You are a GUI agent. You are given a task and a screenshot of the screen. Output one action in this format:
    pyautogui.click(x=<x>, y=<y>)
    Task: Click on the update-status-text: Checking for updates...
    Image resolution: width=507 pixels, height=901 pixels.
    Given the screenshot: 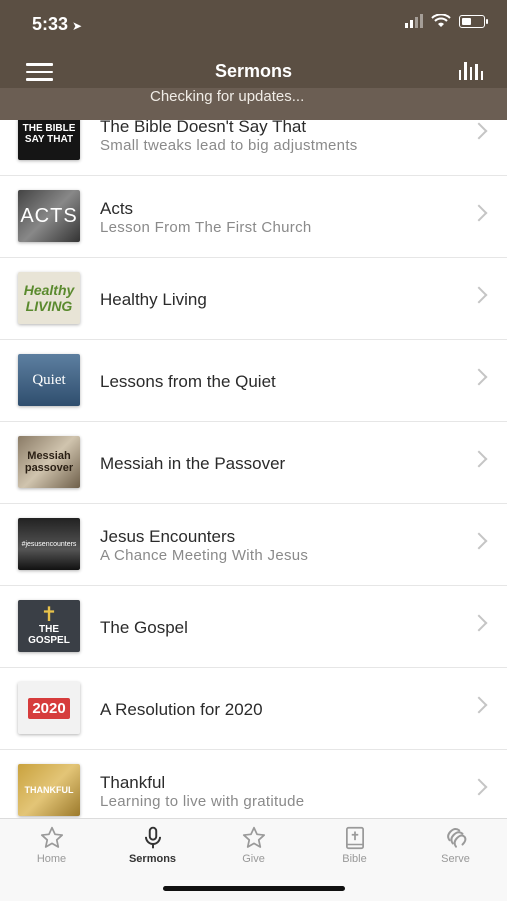 What is the action you would take?
    pyautogui.click(x=227, y=96)
    